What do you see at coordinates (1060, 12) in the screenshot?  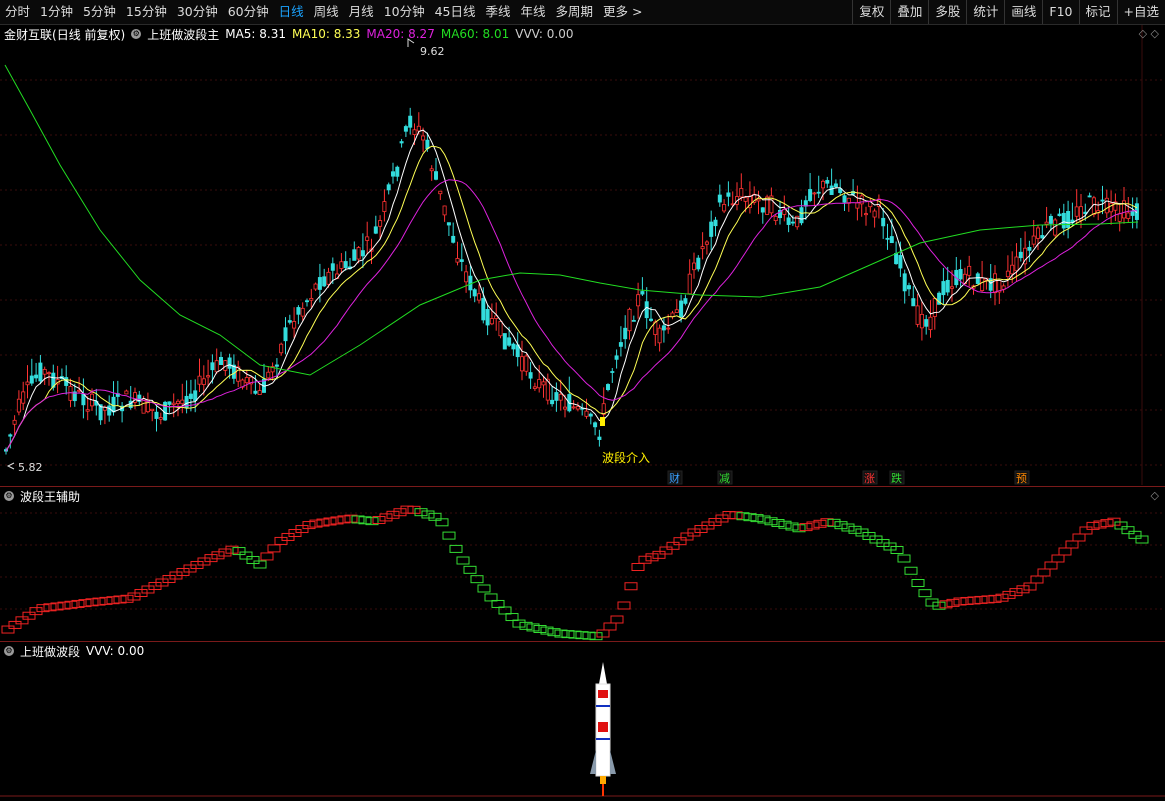 I see `tool-button: F10` at bounding box center [1060, 12].